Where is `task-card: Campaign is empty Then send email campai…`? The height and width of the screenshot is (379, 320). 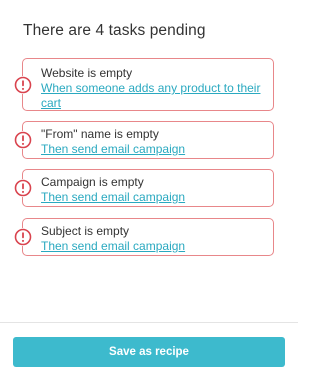
task-card: Campaign is empty Then send email campai… is located at coordinates (144, 188).